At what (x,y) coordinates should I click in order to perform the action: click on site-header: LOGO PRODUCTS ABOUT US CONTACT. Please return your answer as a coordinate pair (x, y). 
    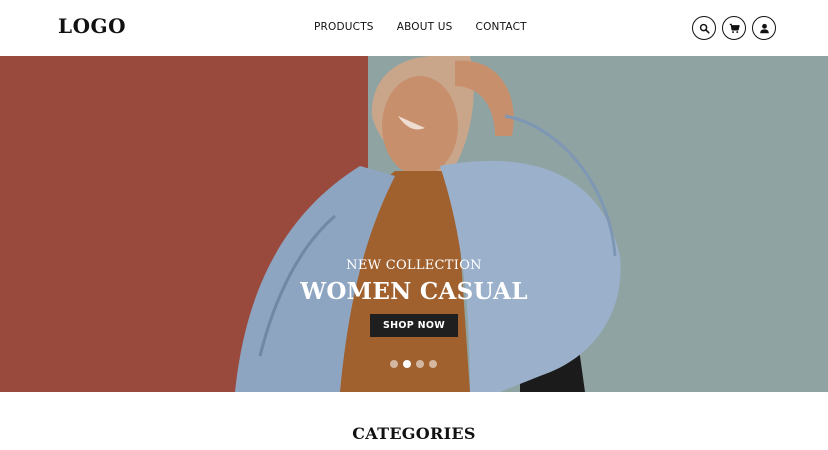
    Looking at the image, I should click on (414, 28).